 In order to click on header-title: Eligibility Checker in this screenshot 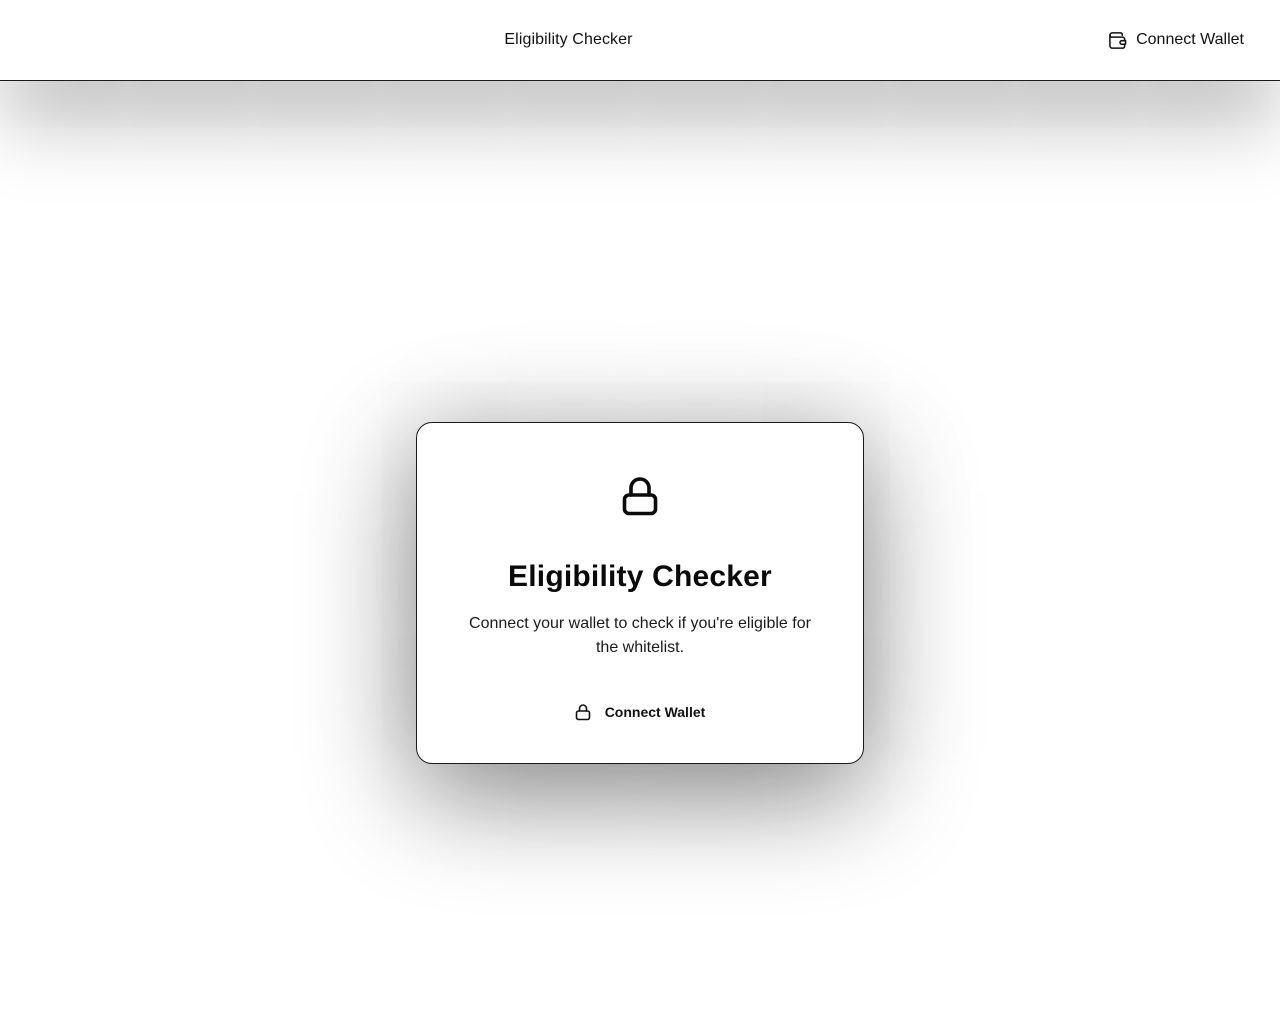, I will do `click(568, 39)`.